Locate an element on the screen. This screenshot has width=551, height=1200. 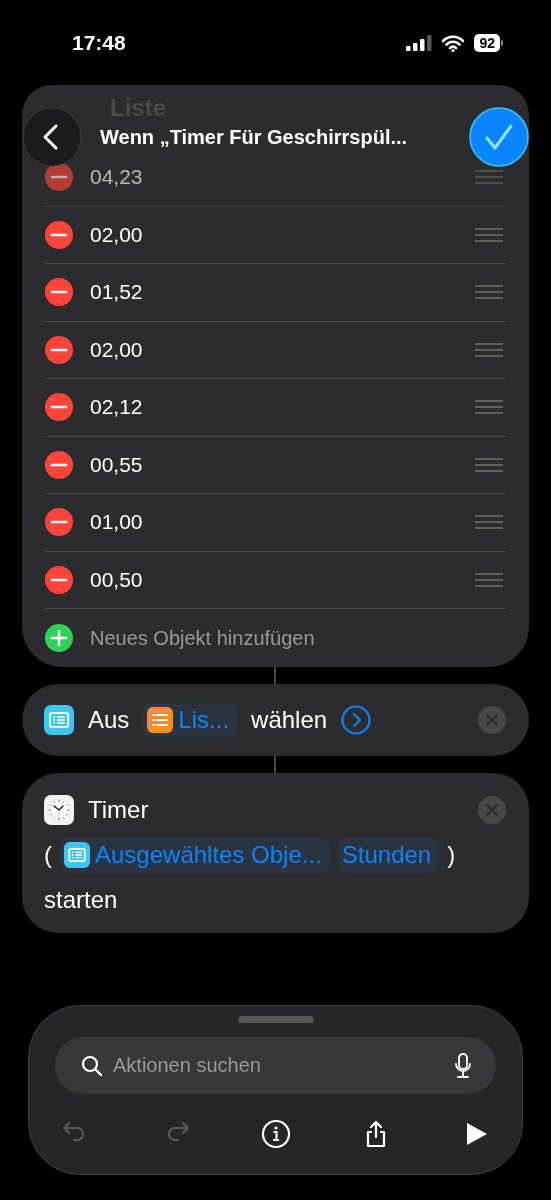
action-label: wählen is located at coordinates (289, 720).